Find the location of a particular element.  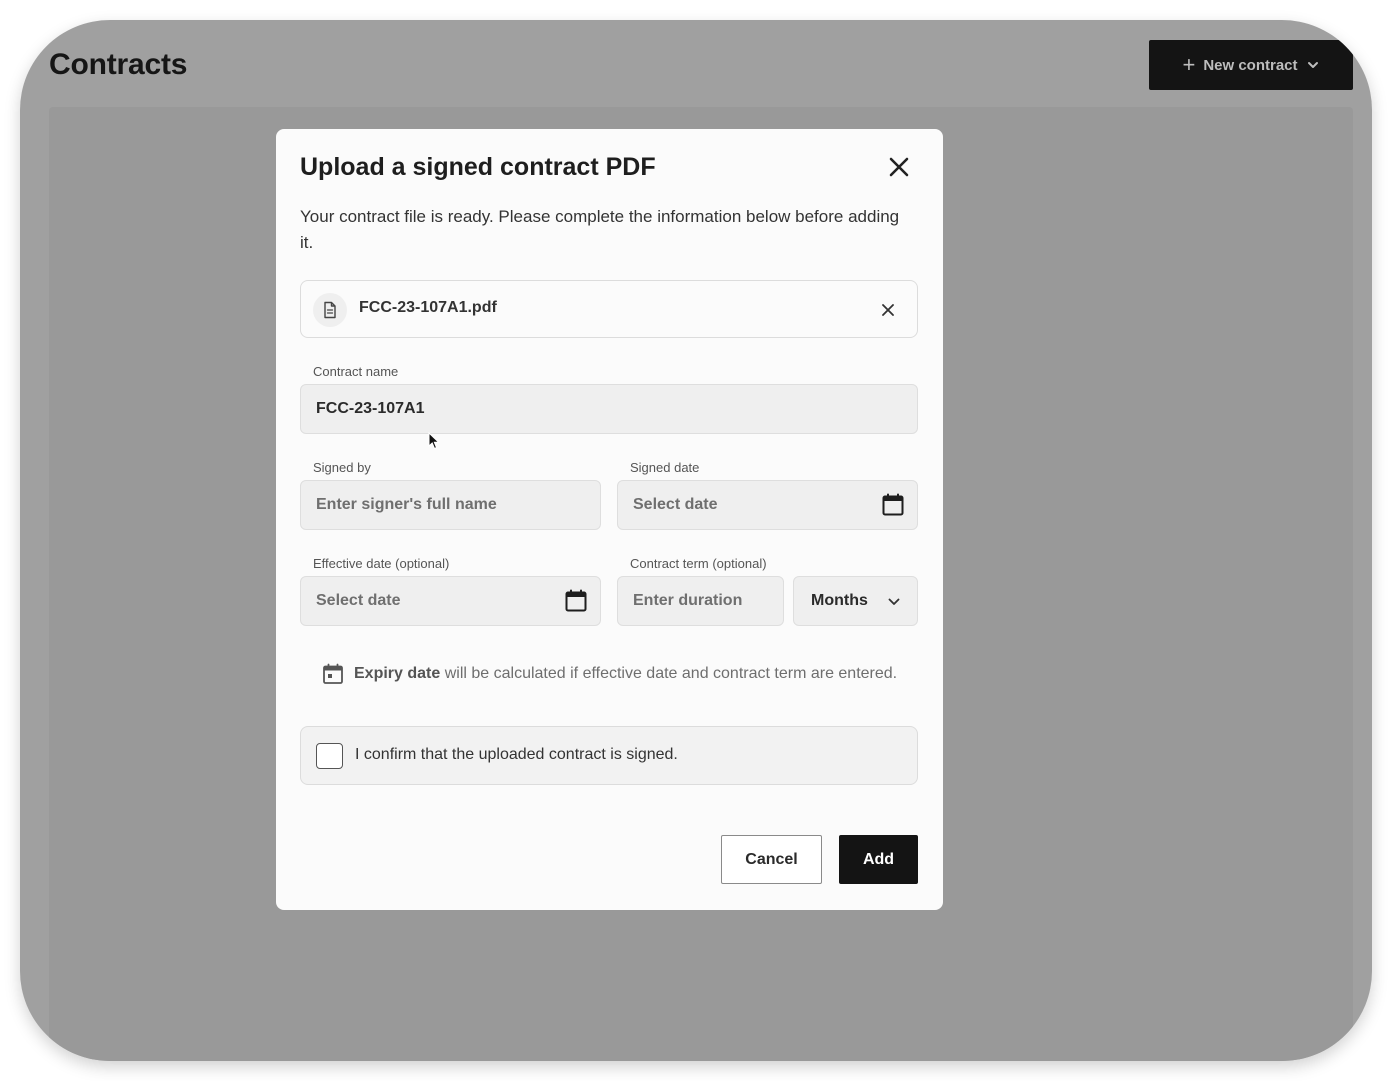

uploaded-file-chip: FCC-23-107A1.pdf is located at coordinates (609, 309).